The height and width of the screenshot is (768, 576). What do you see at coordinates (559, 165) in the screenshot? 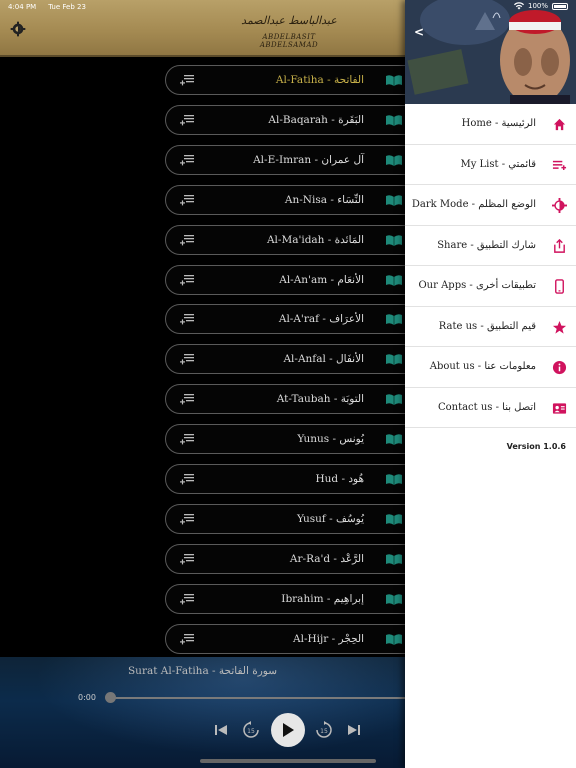
I see `playlist-icon` at bounding box center [559, 165].